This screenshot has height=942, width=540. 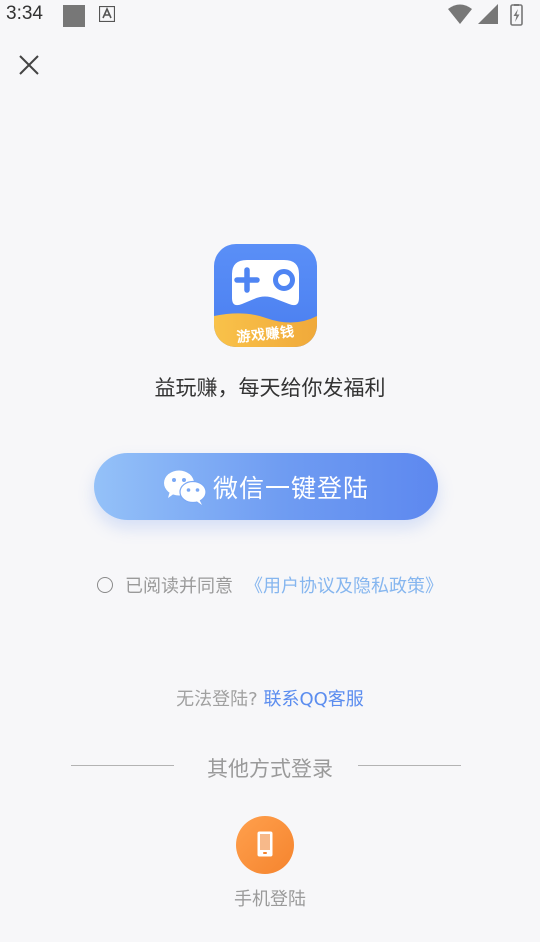 I want to click on divider-right, so click(x=409, y=765).